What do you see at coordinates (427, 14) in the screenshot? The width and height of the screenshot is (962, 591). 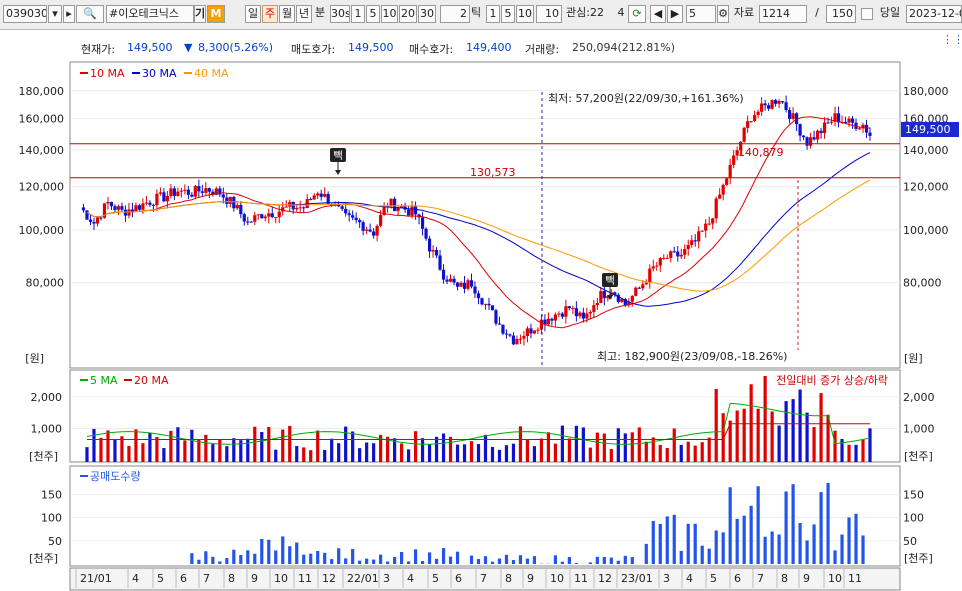 I see `min-30-button: 30` at bounding box center [427, 14].